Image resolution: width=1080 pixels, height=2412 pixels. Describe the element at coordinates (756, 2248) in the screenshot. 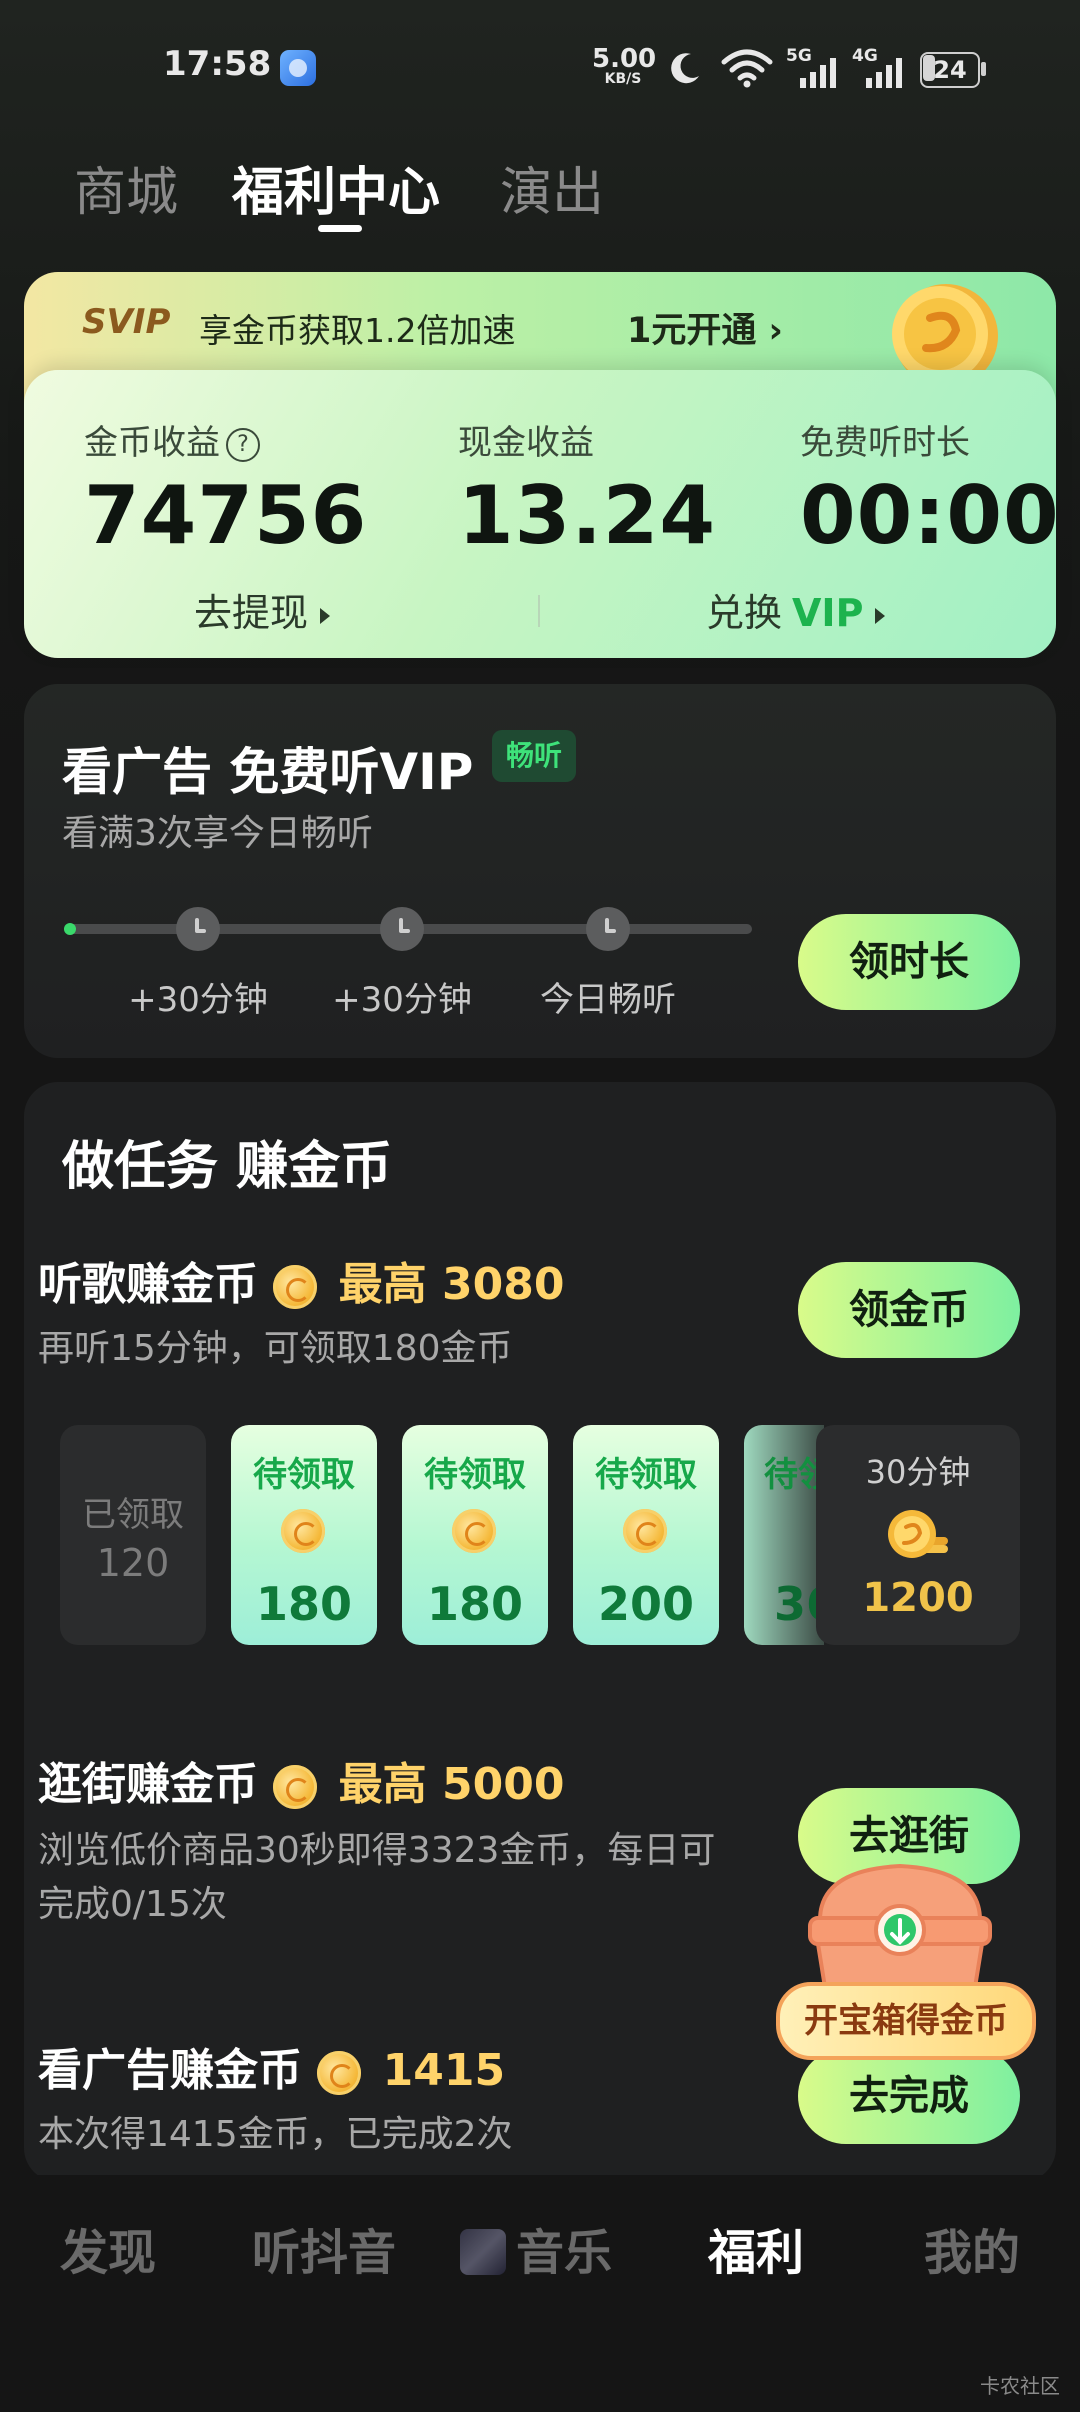

I see `nav-welfare: 福利` at that location.